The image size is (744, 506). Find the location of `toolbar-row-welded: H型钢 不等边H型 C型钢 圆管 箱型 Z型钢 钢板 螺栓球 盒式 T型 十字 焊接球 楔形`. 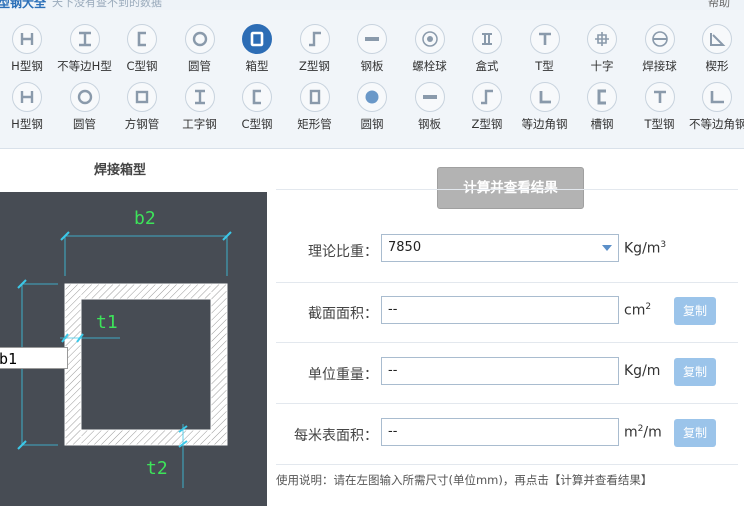

toolbar-row-welded: H型钢 不等边H型 C型钢 圆管 箱型 Z型钢 钢板 螺栓球 盒式 T型 十字 焊接球 楔形 is located at coordinates (372, 57).